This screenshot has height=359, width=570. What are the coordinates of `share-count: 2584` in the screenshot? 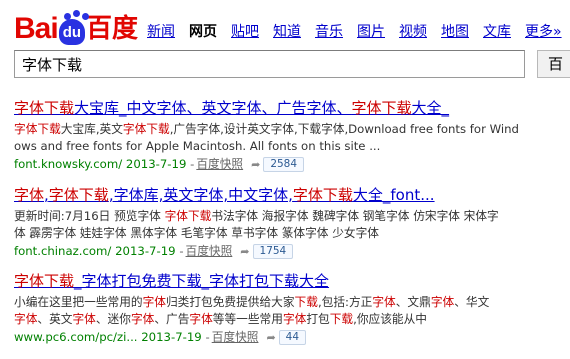 It's located at (284, 164).